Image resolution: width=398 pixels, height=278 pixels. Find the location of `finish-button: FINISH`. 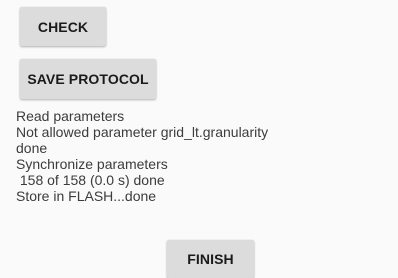

finish-button: FINISH is located at coordinates (210, 259).